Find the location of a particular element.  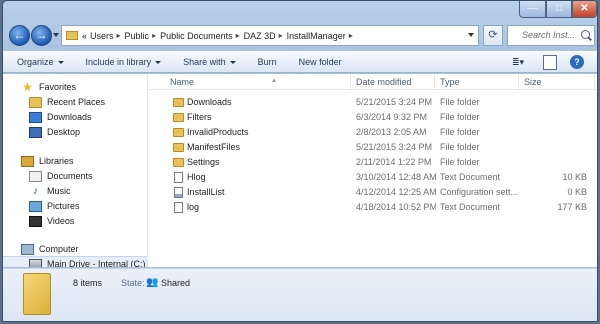

file-date-modified: 4/18/2014 10:52 PM is located at coordinates (396, 207).